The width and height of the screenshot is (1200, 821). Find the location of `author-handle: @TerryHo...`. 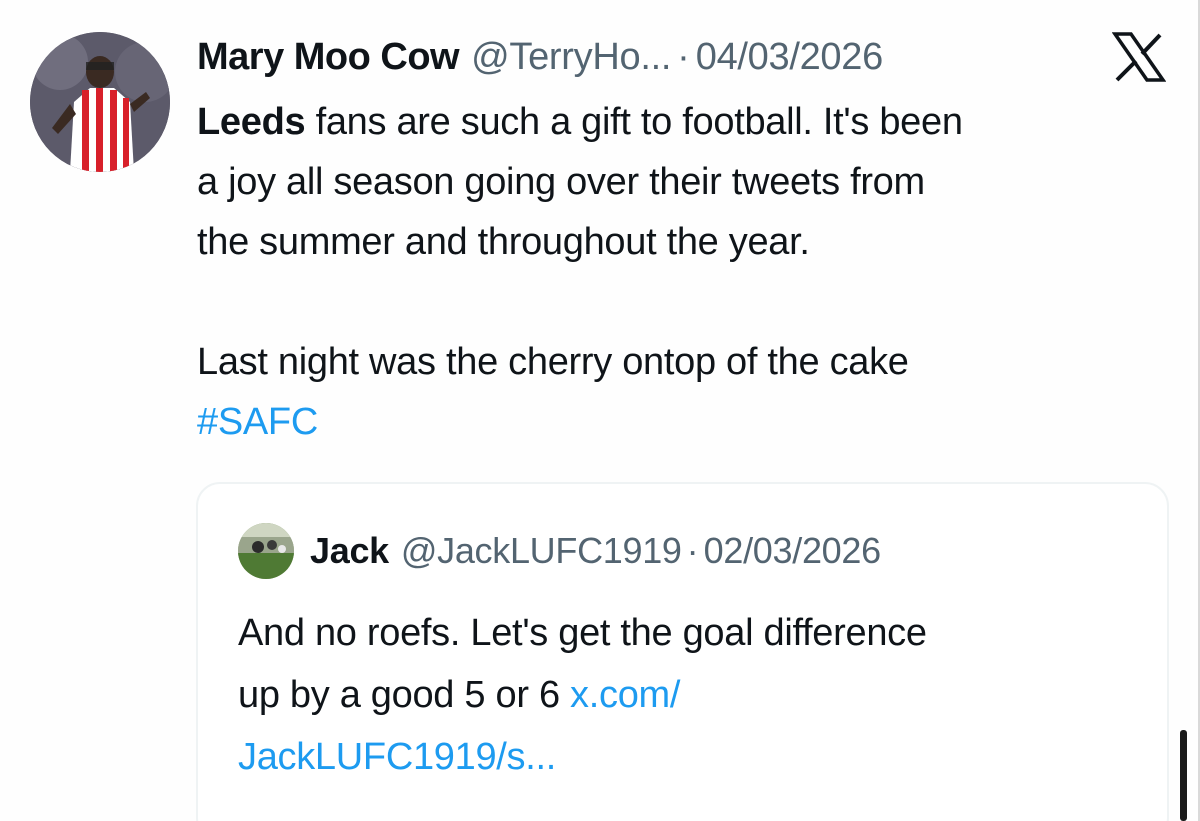

author-handle: @TerryHo... is located at coordinates (571, 57).